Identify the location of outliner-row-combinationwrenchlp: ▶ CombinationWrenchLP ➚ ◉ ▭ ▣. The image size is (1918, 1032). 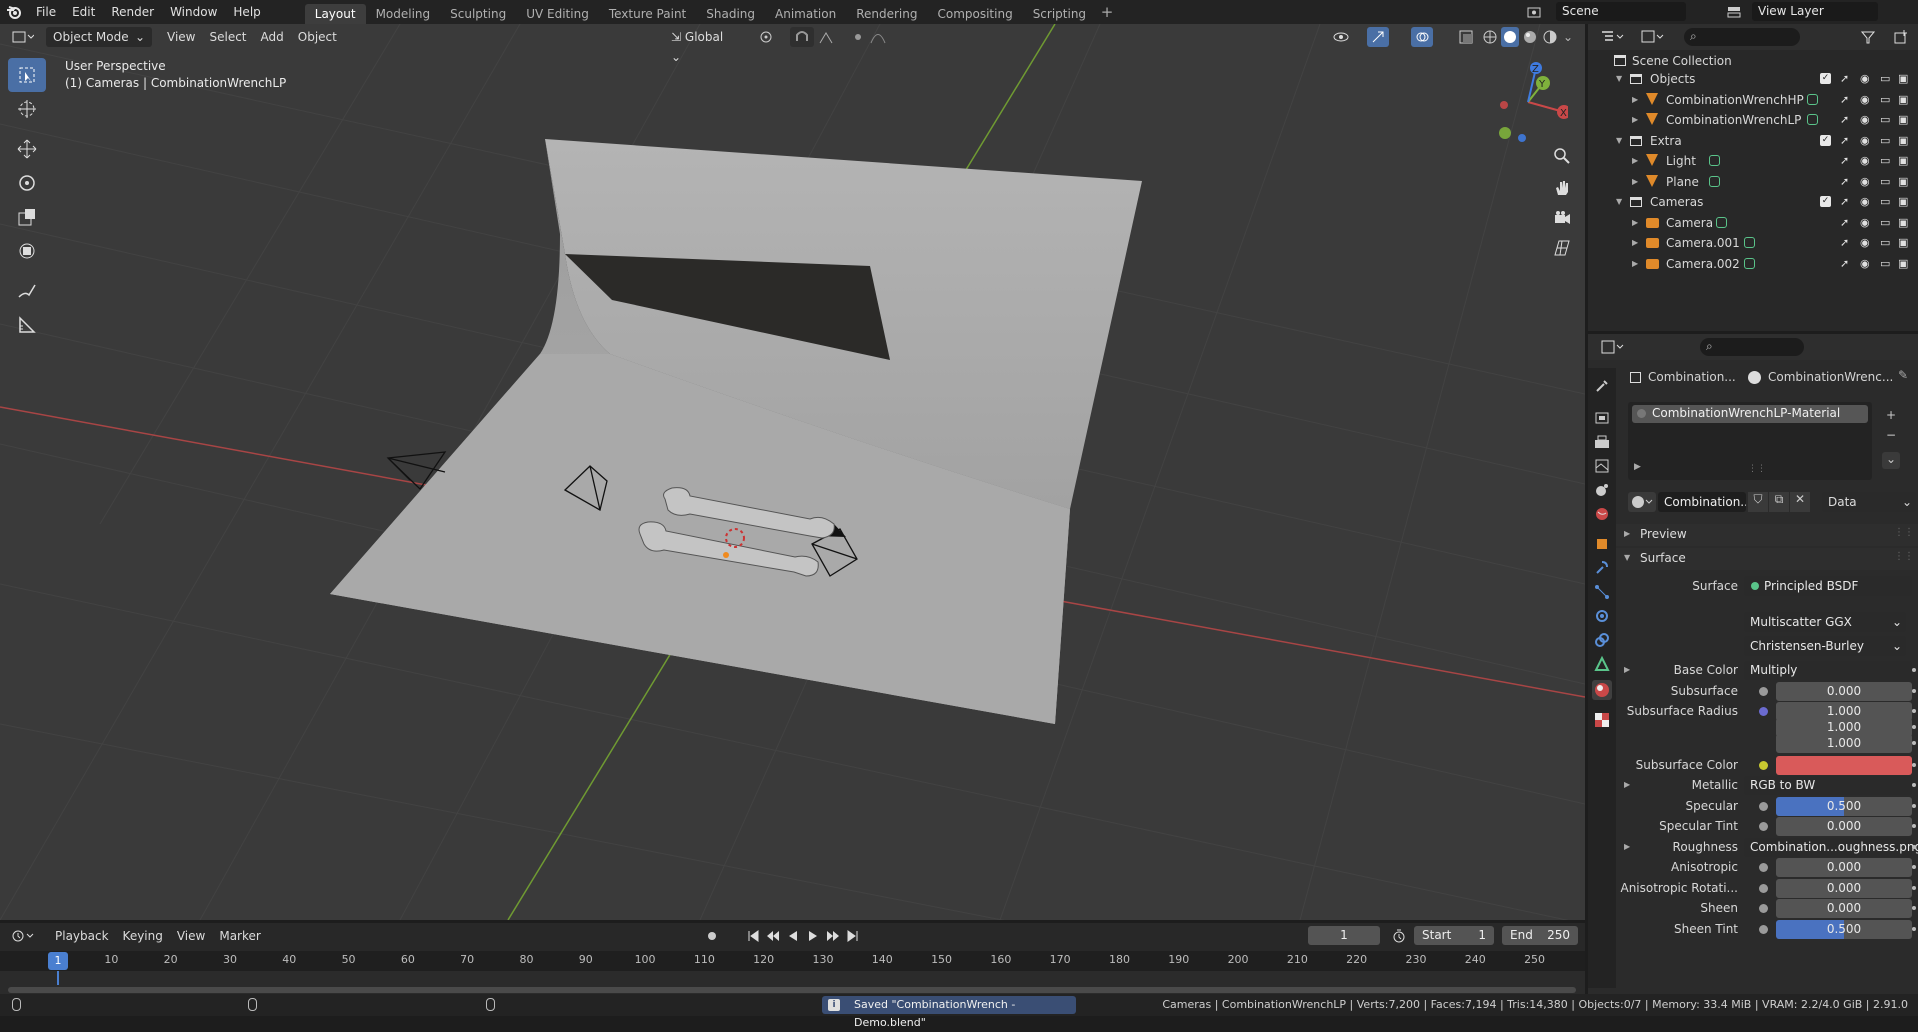
(1753, 120).